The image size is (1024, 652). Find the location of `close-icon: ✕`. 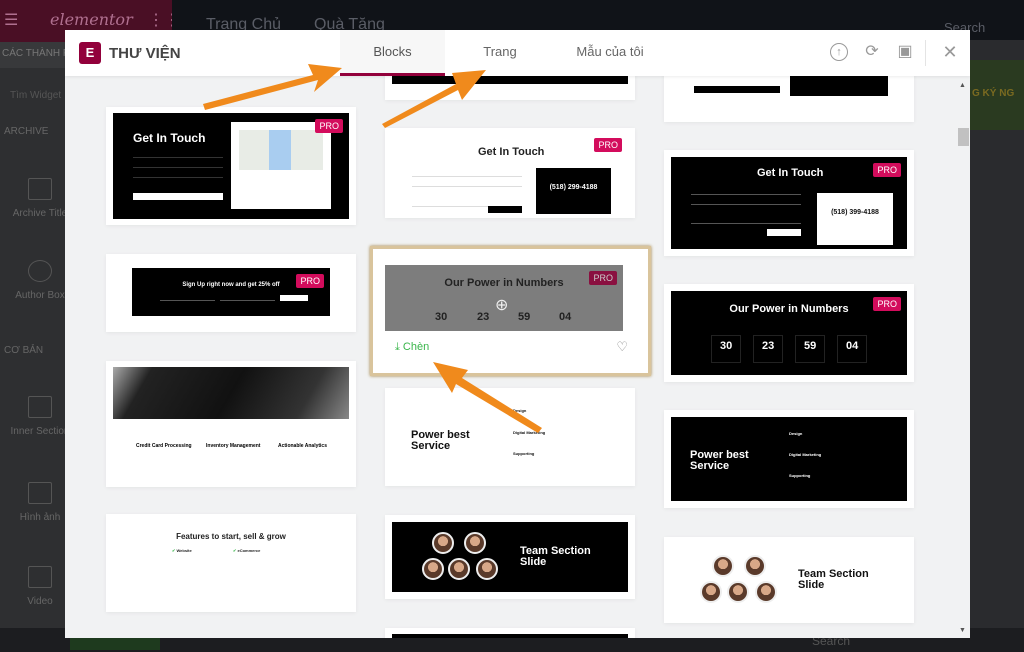

close-icon: ✕ is located at coordinates (950, 52).